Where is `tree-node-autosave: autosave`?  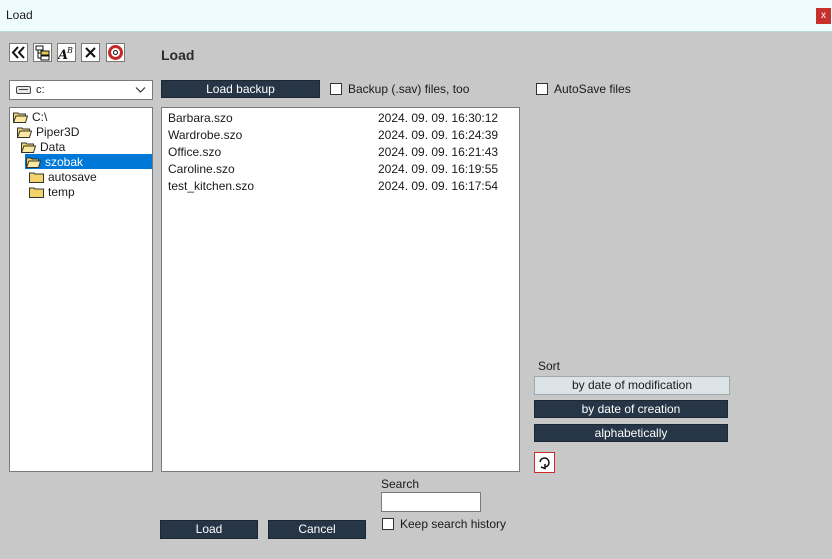 tree-node-autosave: autosave is located at coordinates (63, 176).